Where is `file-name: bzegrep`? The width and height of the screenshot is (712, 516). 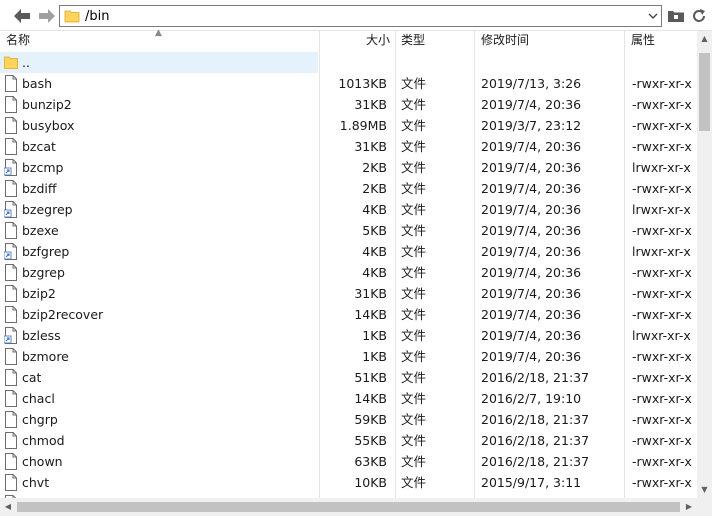 file-name: bzegrep is located at coordinates (47, 209).